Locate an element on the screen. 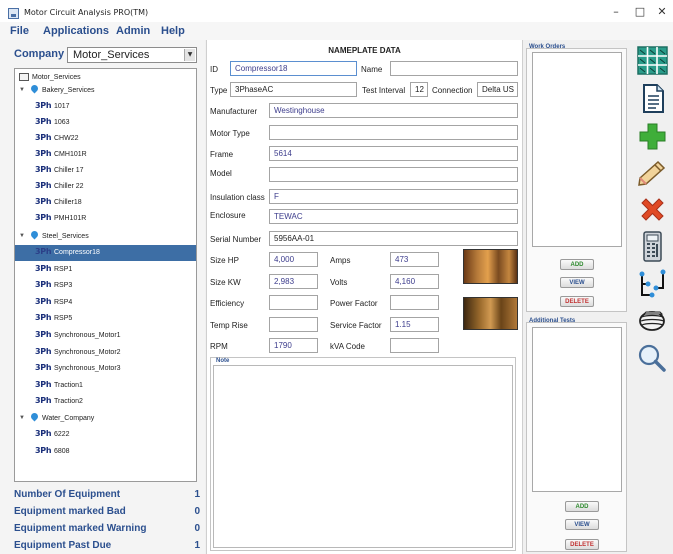 The image size is (673, 554). power-factor-field is located at coordinates (414, 302).